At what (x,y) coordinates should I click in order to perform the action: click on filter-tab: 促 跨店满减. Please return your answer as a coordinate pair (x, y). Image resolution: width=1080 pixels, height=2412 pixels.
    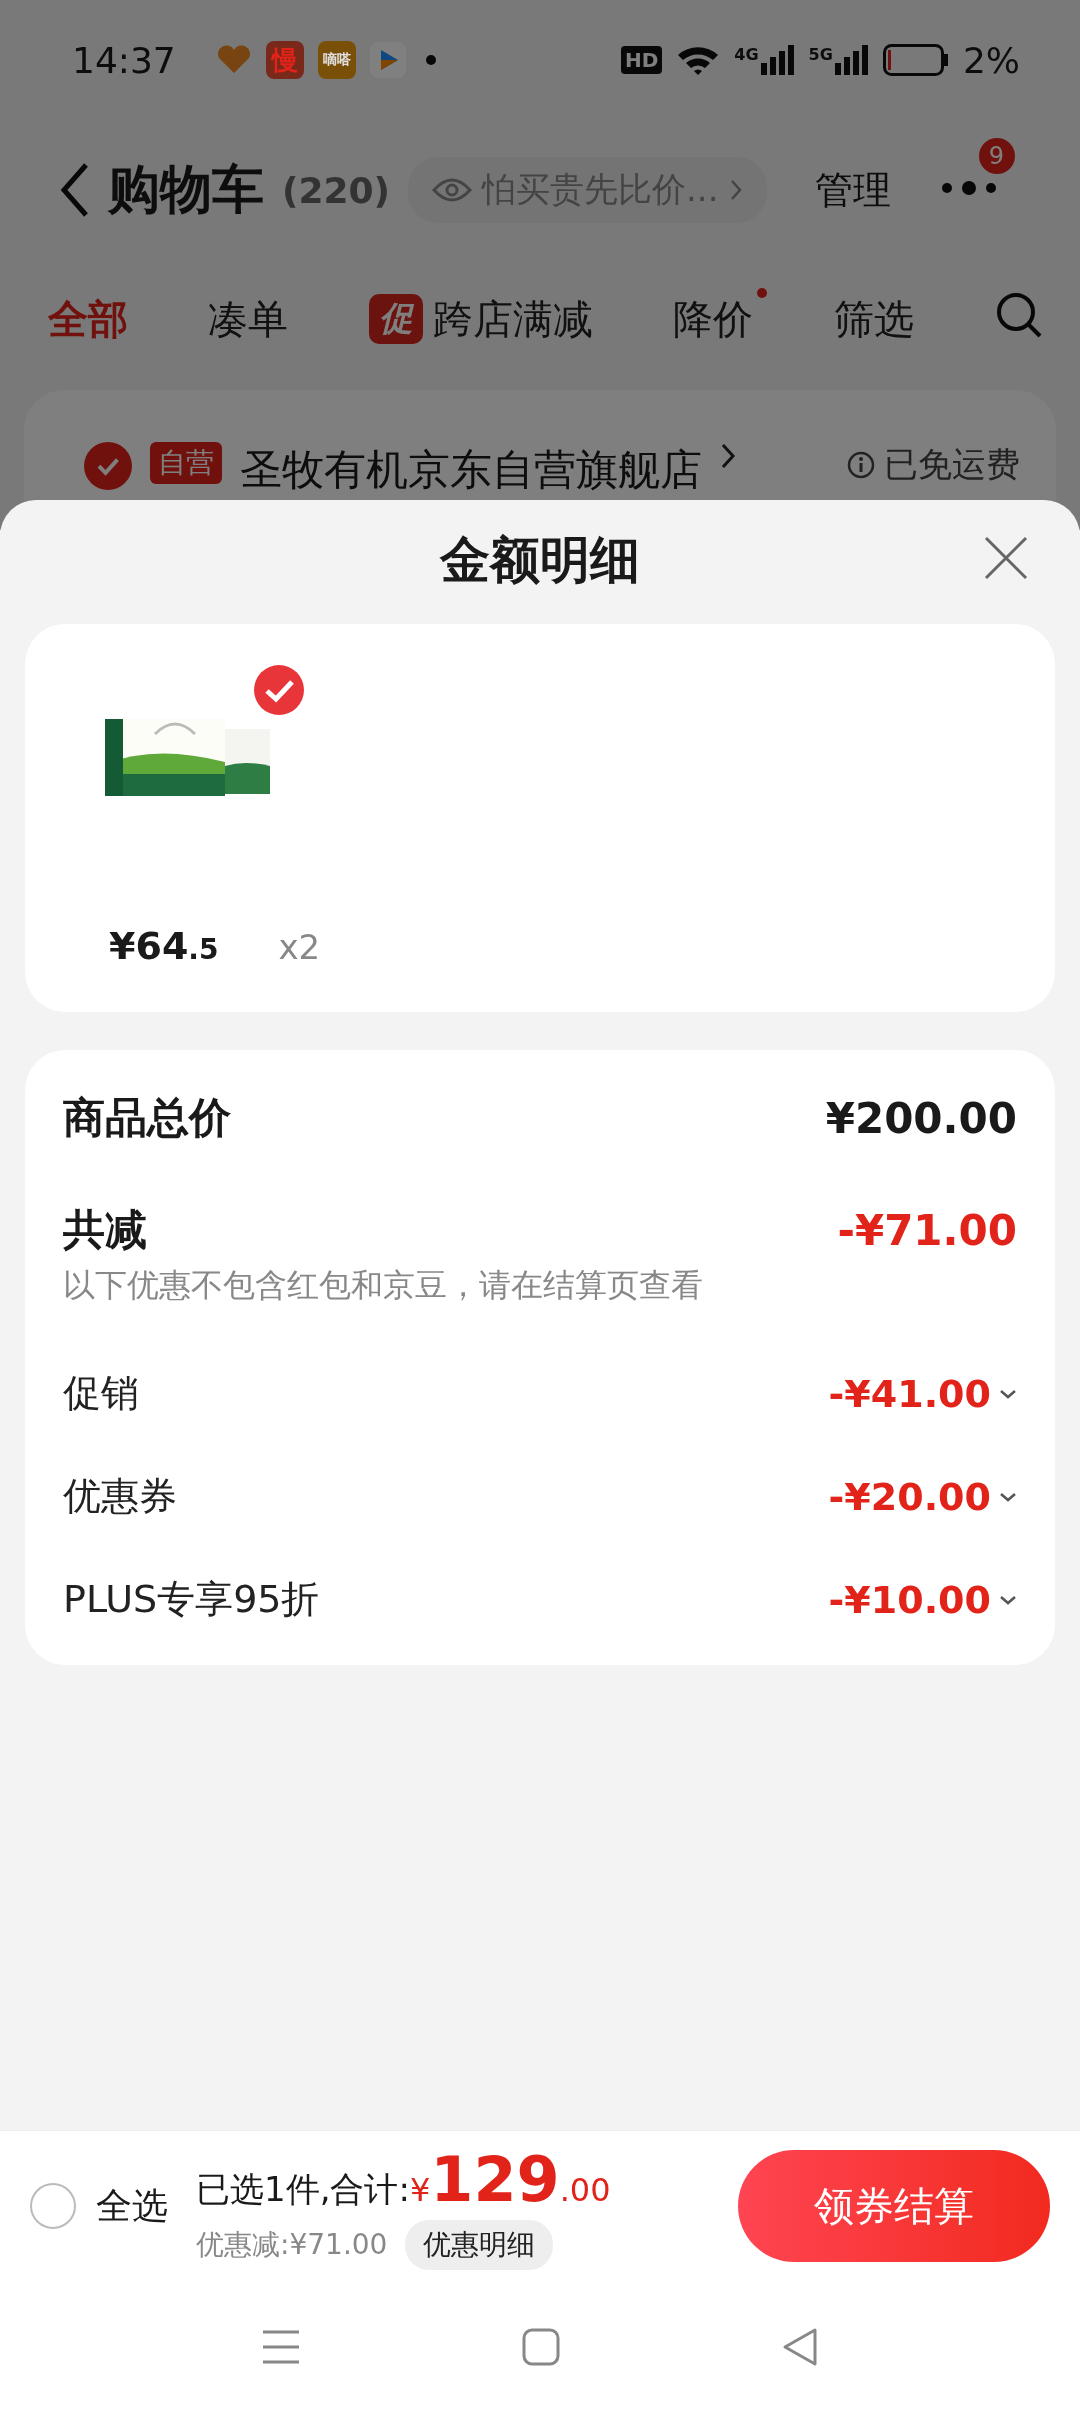
    Looking at the image, I should click on (488, 315).